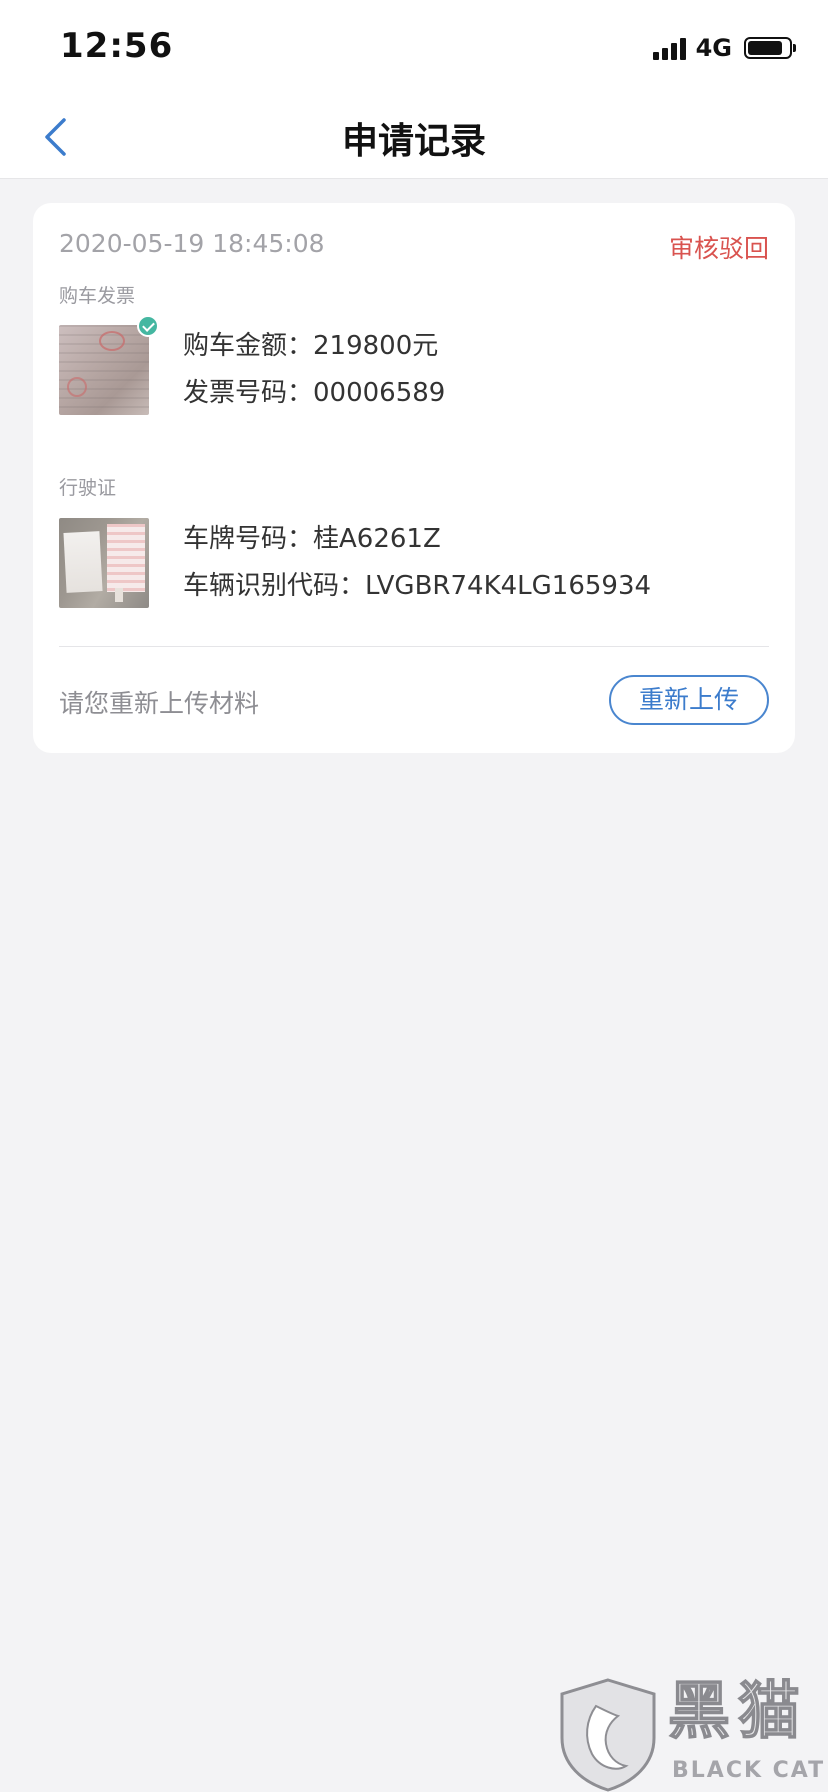  Describe the element at coordinates (669, 48) in the screenshot. I see `signal-icon` at that location.